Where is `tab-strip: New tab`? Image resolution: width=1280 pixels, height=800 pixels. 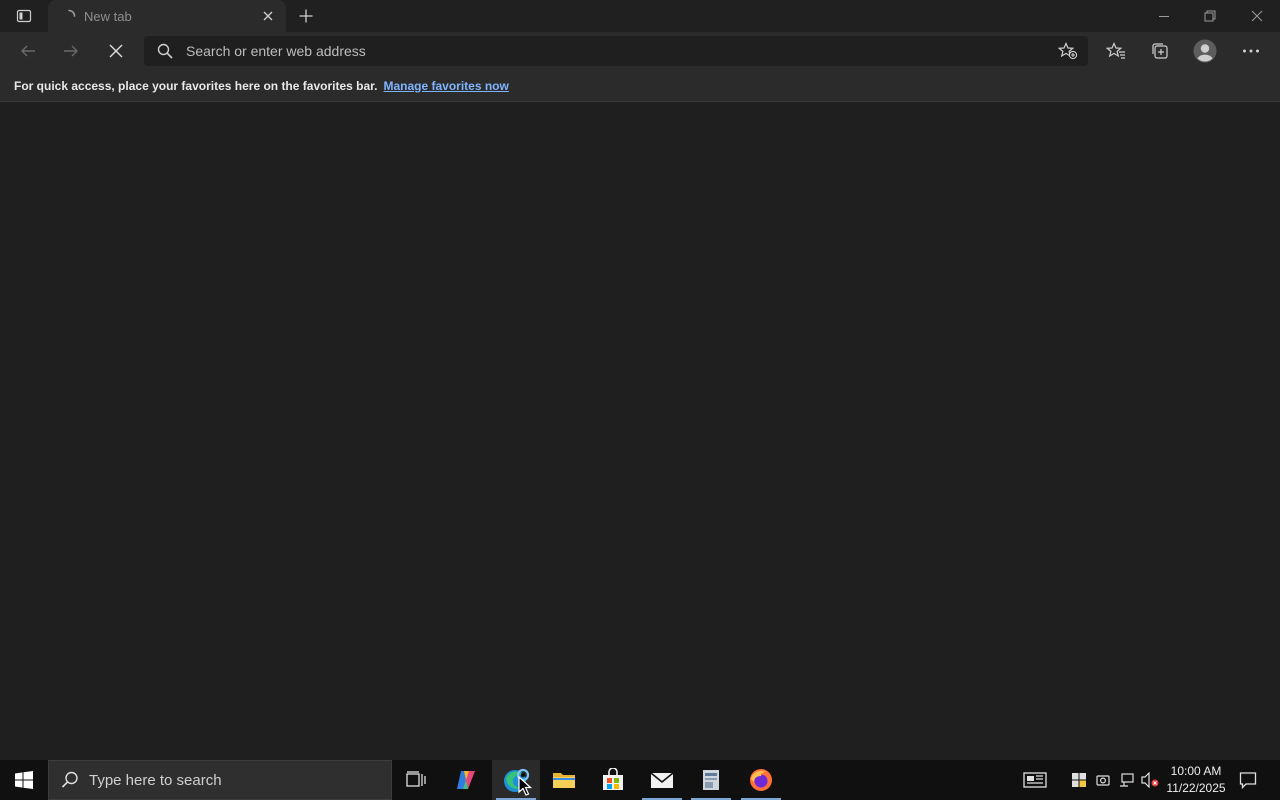
tab-strip: New tab is located at coordinates (640, 16).